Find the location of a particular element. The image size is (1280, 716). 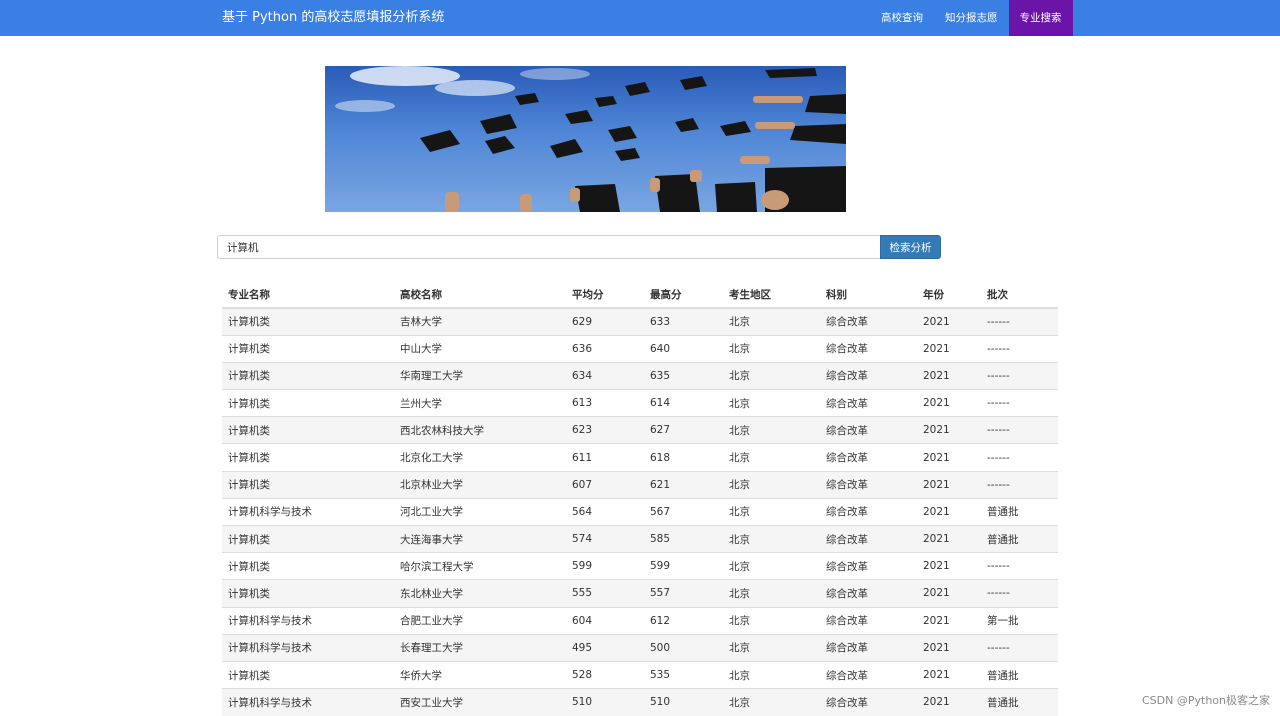

col-header-avg-score: 平均分 is located at coordinates (605, 295).